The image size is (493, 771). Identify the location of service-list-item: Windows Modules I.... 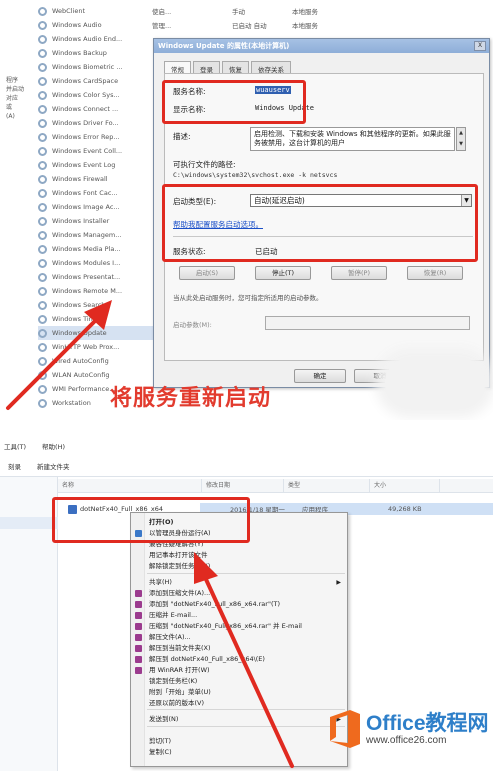
(97, 263).